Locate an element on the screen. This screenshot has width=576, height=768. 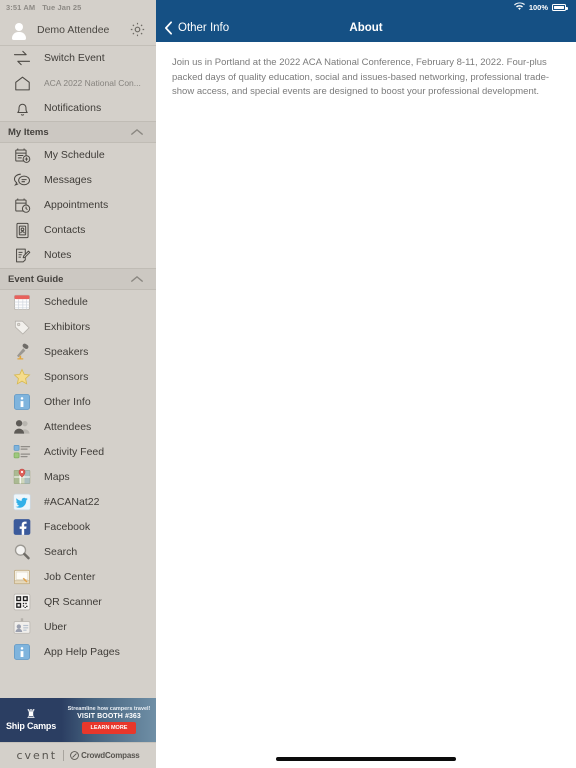
sidebar-item-label: #ACANat22 is located at coordinates (72, 502).